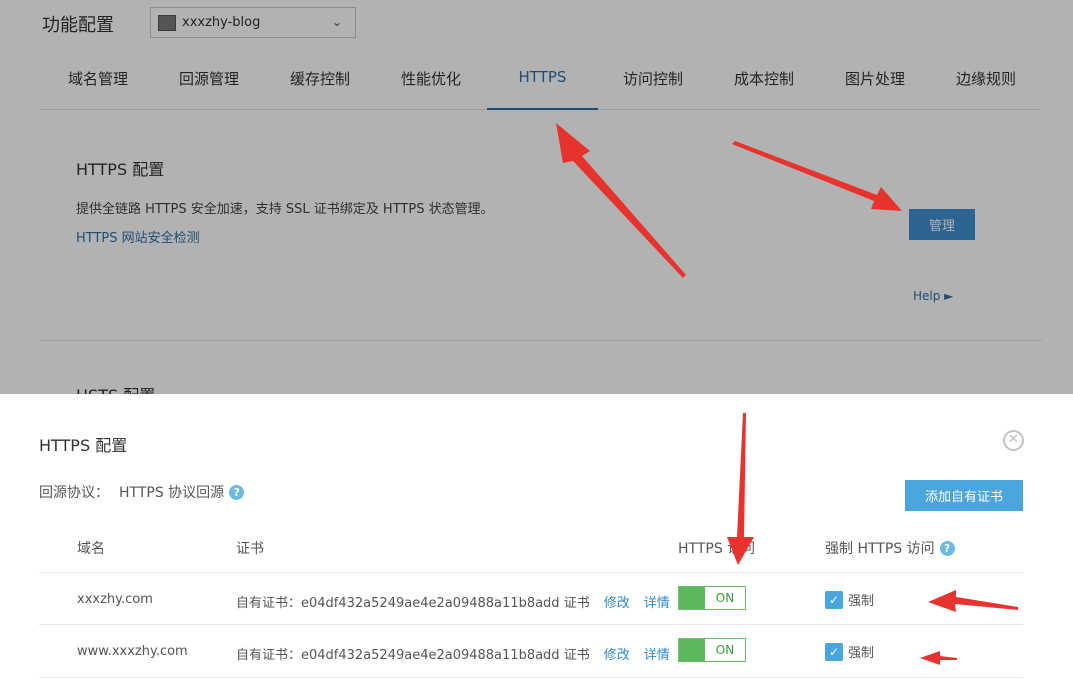 The height and width of the screenshot is (685, 1073). Describe the element at coordinates (250, 549) in the screenshot. I see `column-header-cert: 证书` at that location.